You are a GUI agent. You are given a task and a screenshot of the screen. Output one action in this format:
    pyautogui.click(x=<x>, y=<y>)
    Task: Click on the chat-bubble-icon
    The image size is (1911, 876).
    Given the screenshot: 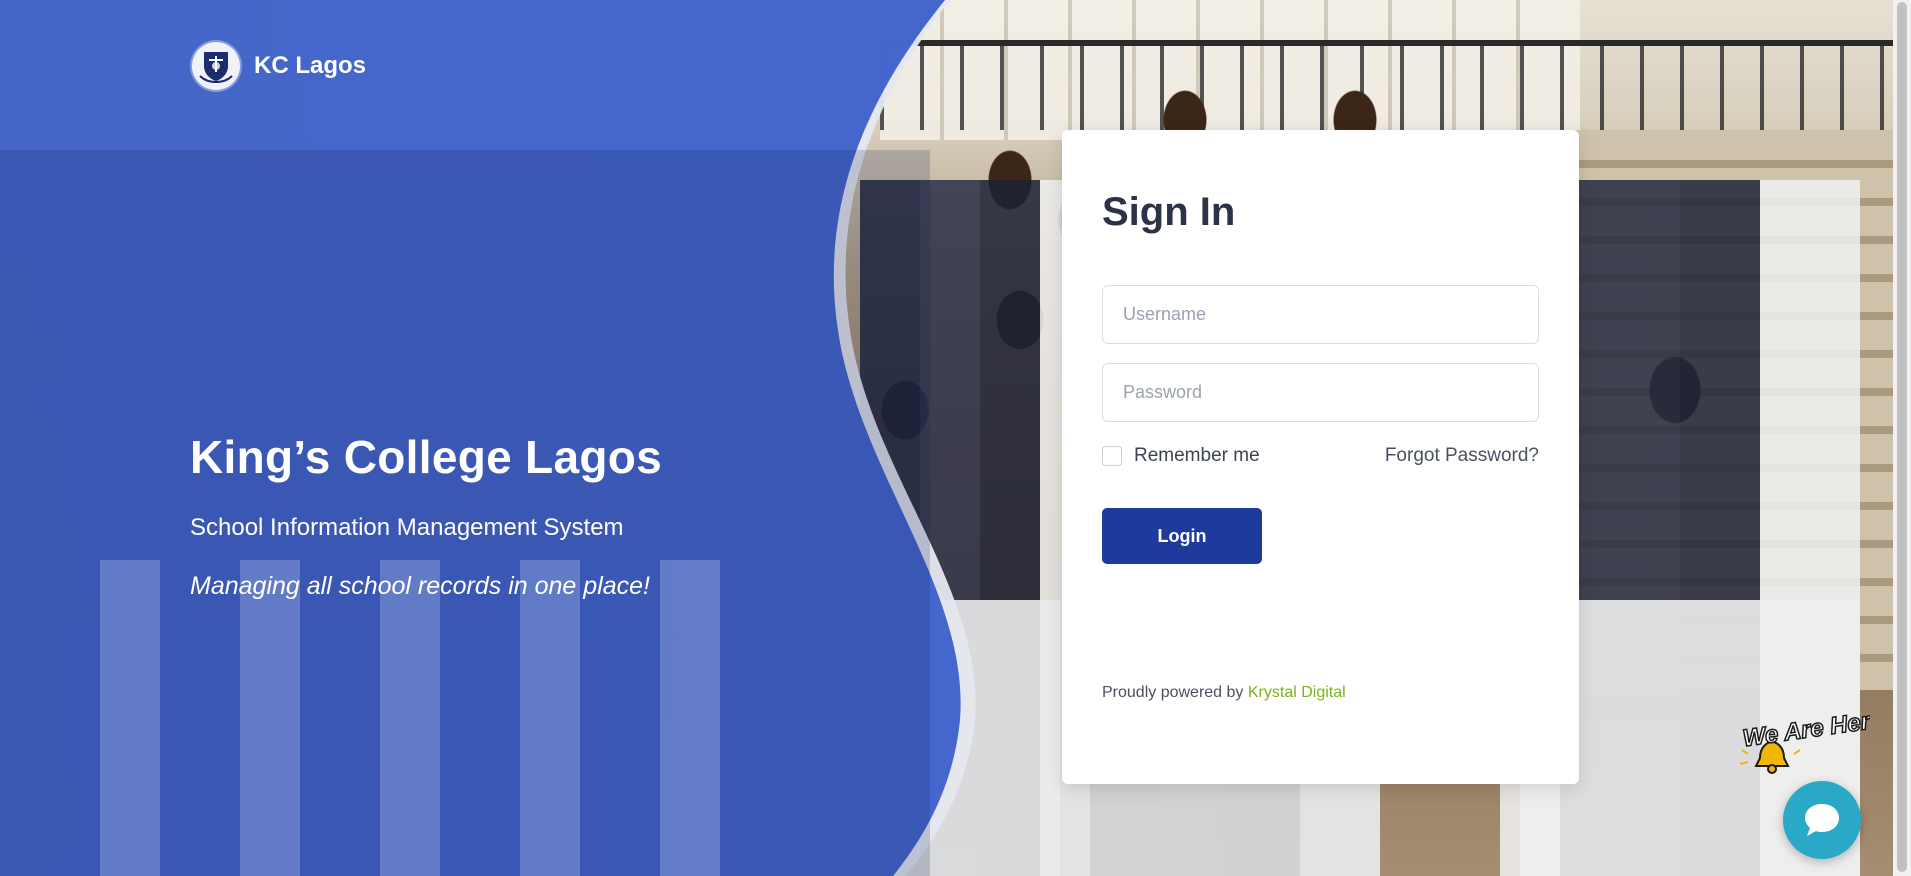 What is the action you would take?
    pyautogui.click(x=1822, y=820)
    